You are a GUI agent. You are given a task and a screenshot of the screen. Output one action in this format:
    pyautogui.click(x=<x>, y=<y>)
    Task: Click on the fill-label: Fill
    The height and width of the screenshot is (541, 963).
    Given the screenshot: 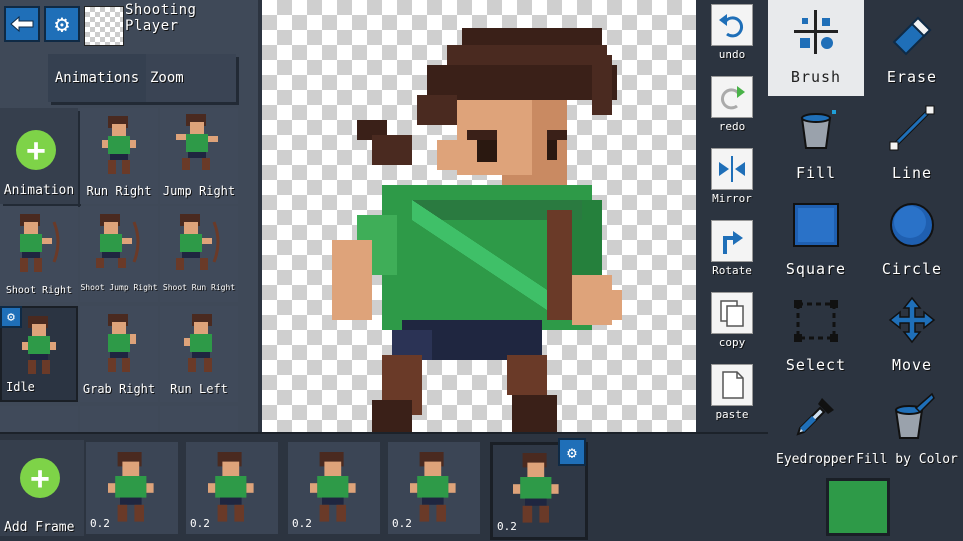 What is the action you would take?
    pyautogui.click(x=816, y=173)
    